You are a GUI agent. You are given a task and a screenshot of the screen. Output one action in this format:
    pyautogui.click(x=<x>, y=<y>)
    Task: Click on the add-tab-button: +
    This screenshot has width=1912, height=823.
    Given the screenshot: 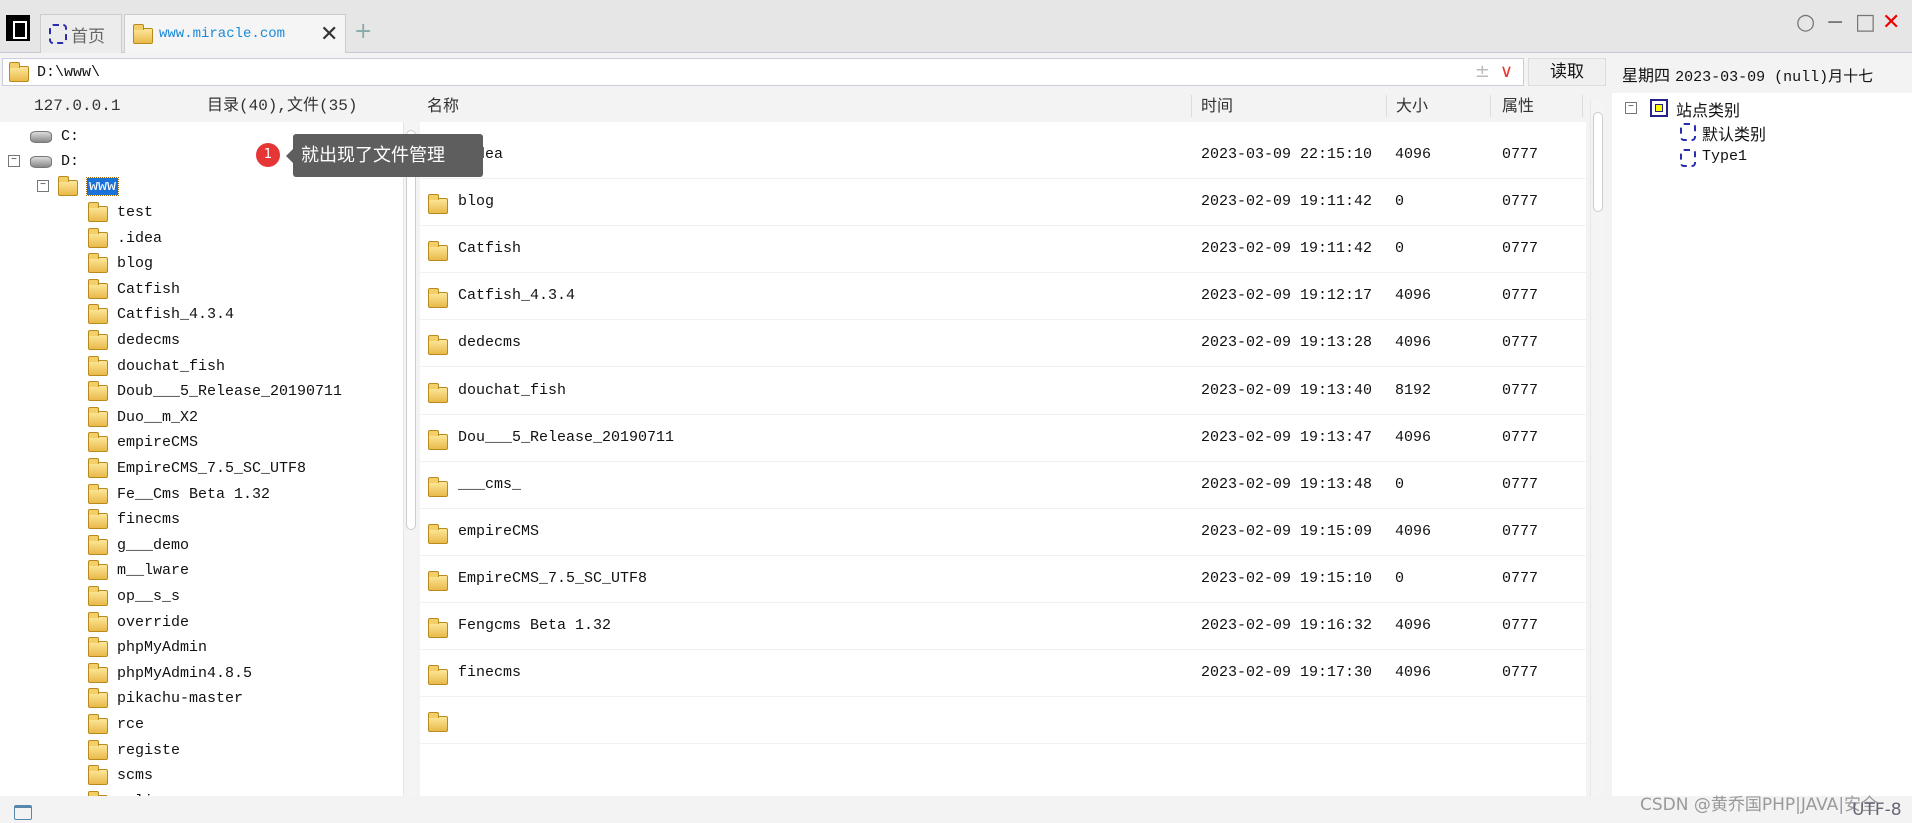 What is the action you would take?
    pyautogui.click(x=363, y=31)
    